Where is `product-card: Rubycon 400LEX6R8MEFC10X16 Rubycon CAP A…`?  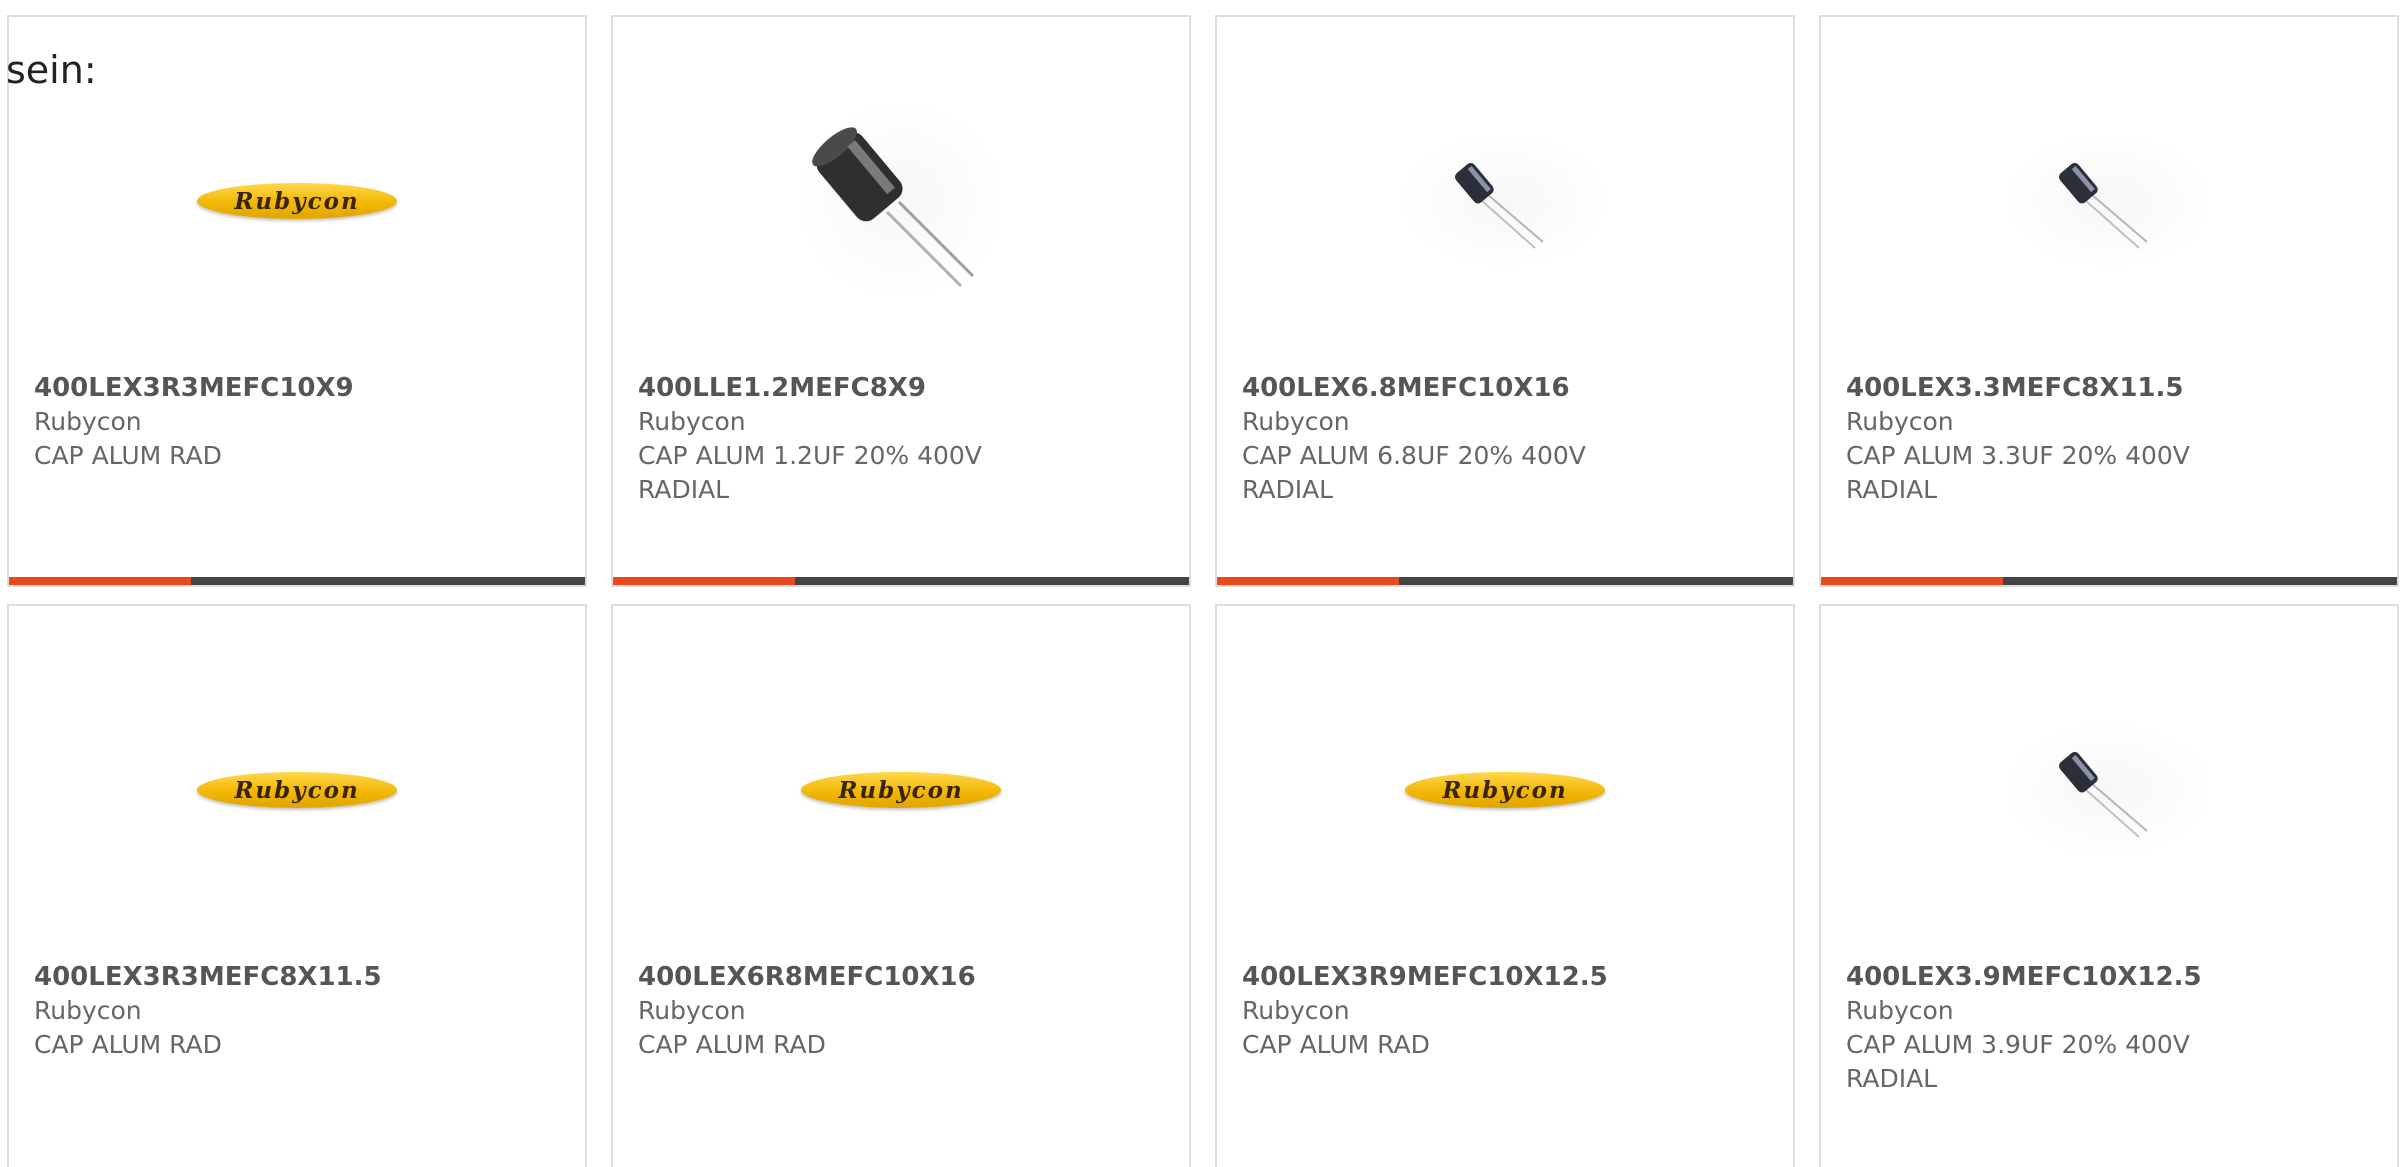
product-card: Rubycon 400LEX6R8MEFC10X16 Rubycon CAP A… is located at coordinates (901, 885).